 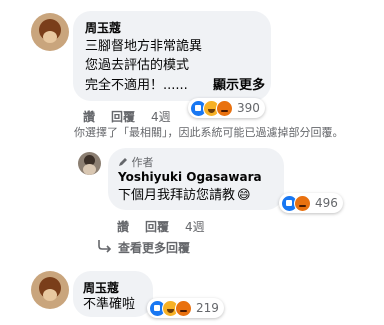 What do you see at coordinates (190, 177) in the screenshot?
I see `reply-author: Yoshiyuki Ogasawara` at bounding box center [190, 177].